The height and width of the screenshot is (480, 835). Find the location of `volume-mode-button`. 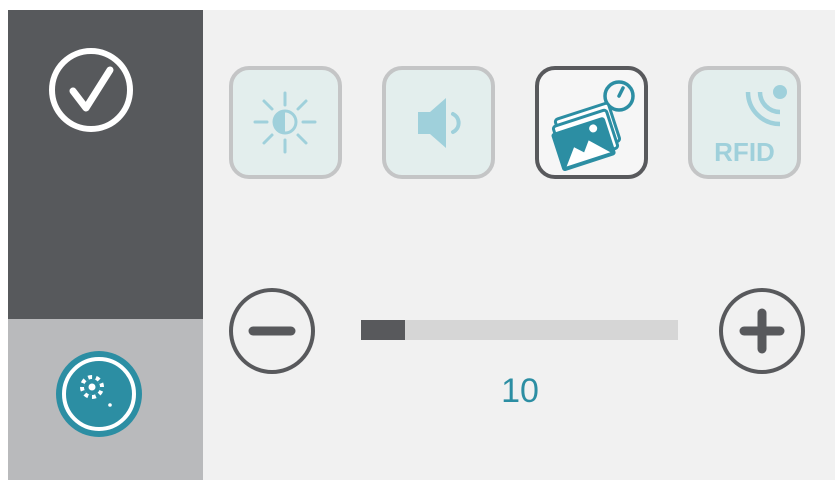

volume-mode-button is located at coordinates (438, 122).